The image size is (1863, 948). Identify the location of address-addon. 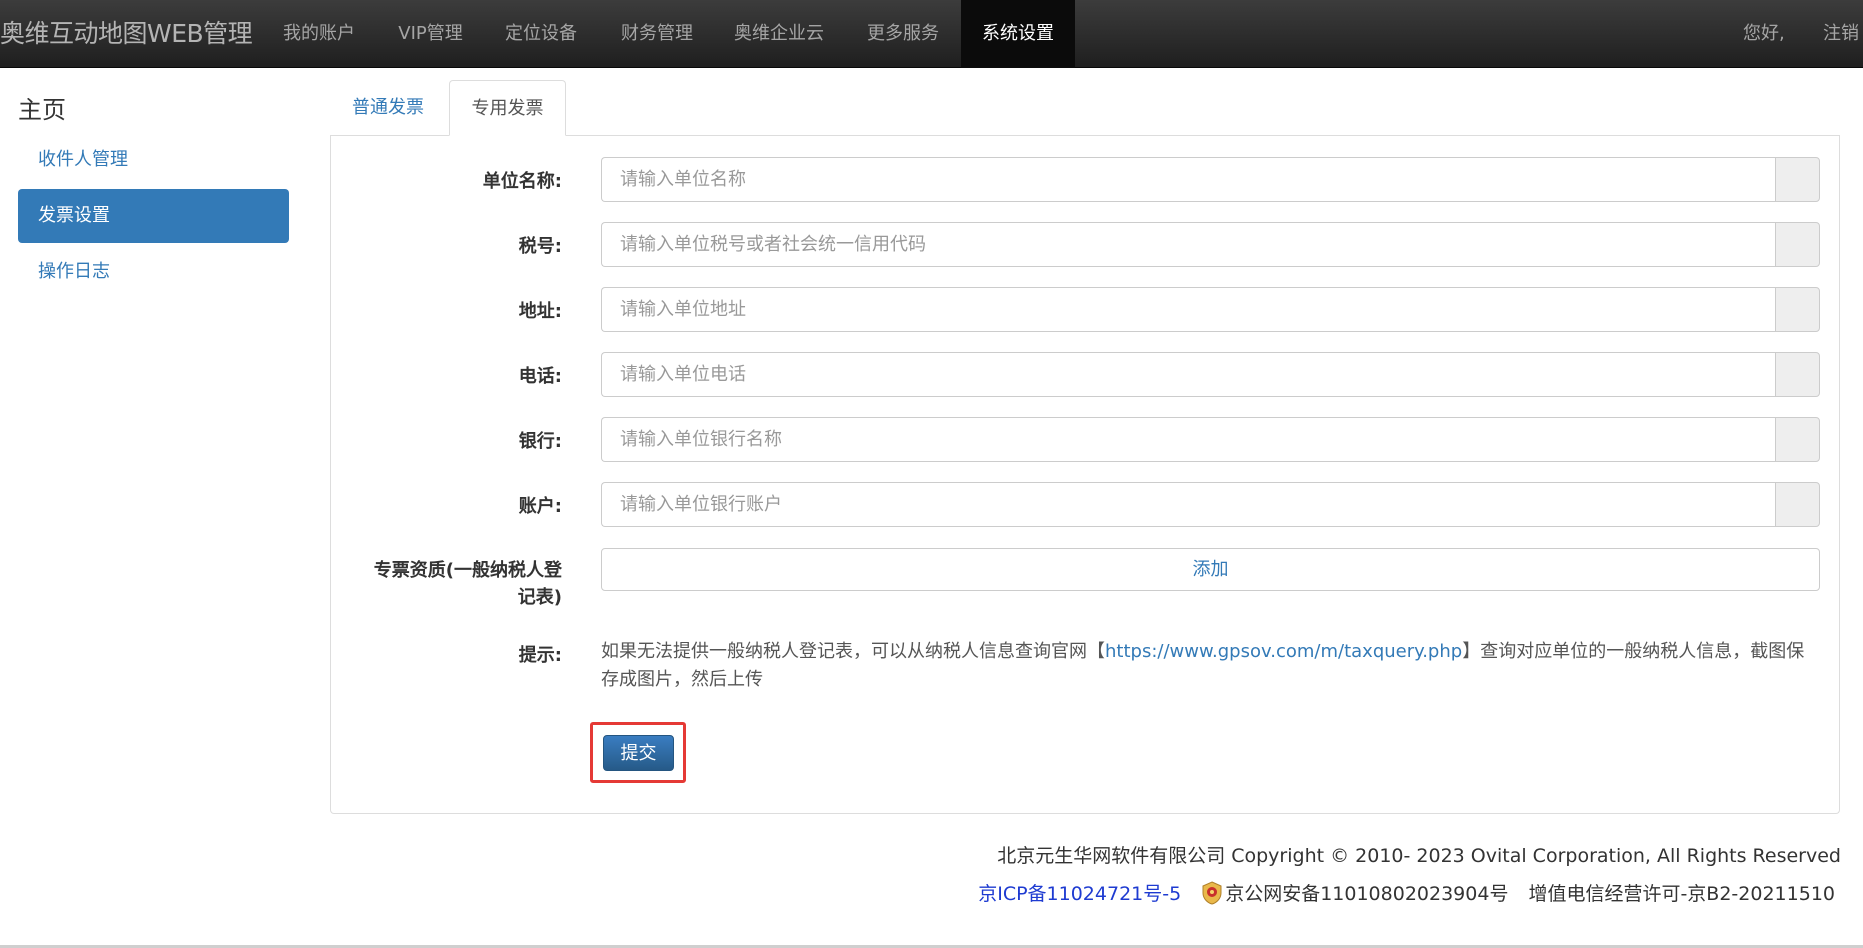
(1797, 309).